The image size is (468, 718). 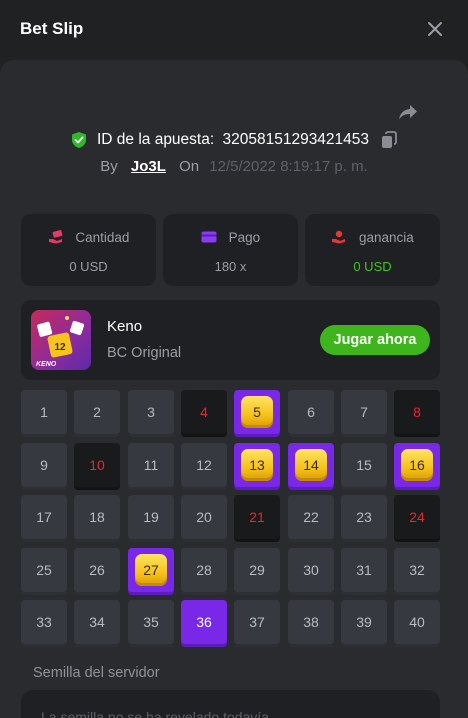 What do you see at coordinates (204, 517) in the screenshot?
I see `keno-cell-20: 20` at bounding box center [204, 517].